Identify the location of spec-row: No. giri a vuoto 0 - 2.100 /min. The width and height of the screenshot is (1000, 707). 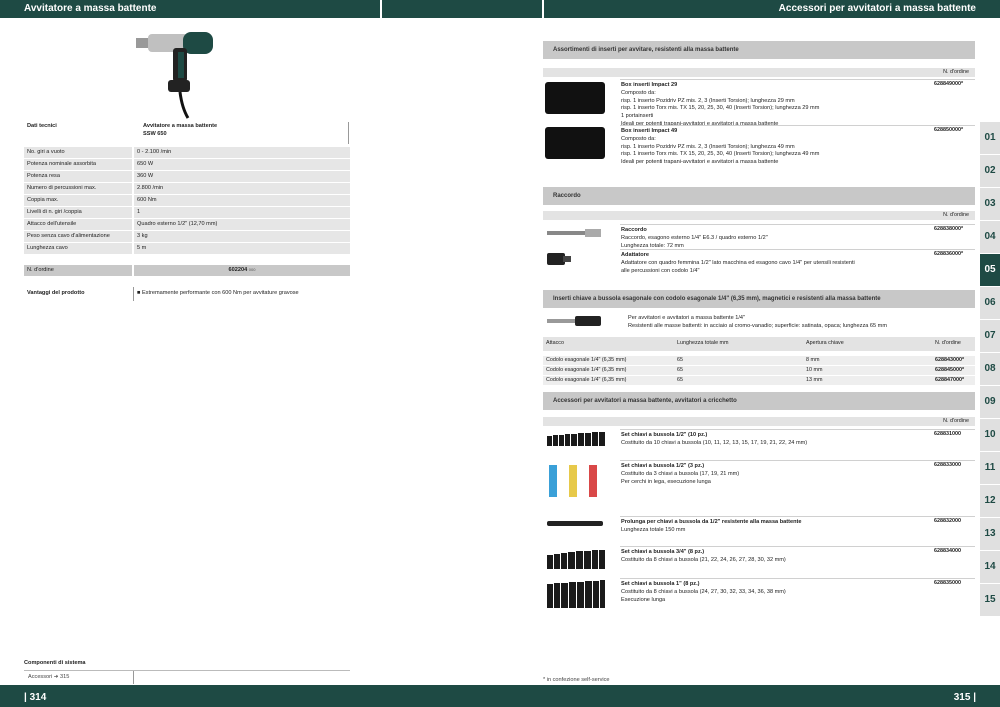
(187, 153).